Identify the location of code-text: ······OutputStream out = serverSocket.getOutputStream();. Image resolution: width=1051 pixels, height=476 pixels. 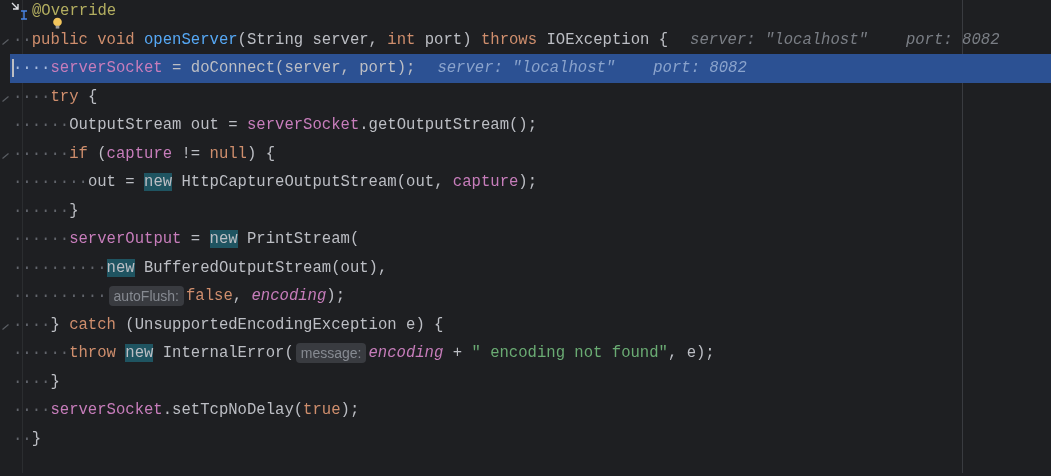
(275, 125).